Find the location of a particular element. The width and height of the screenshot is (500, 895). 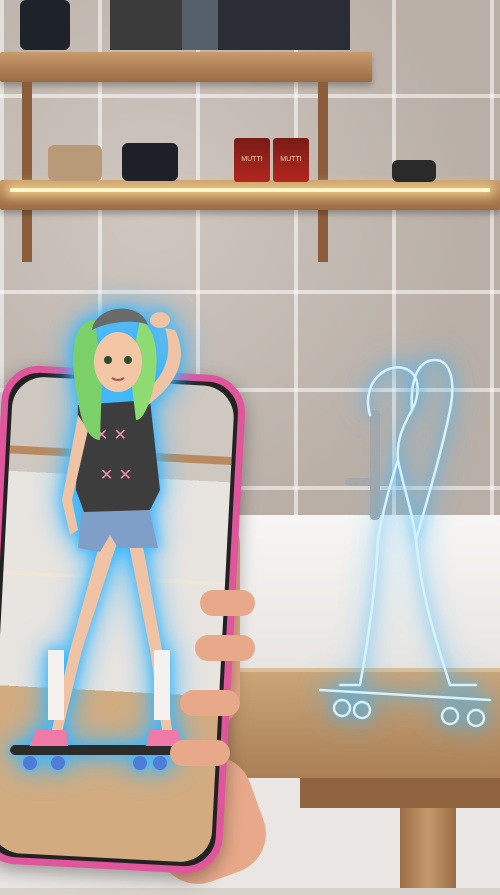

led-strip is located at coordinates (250, 190).